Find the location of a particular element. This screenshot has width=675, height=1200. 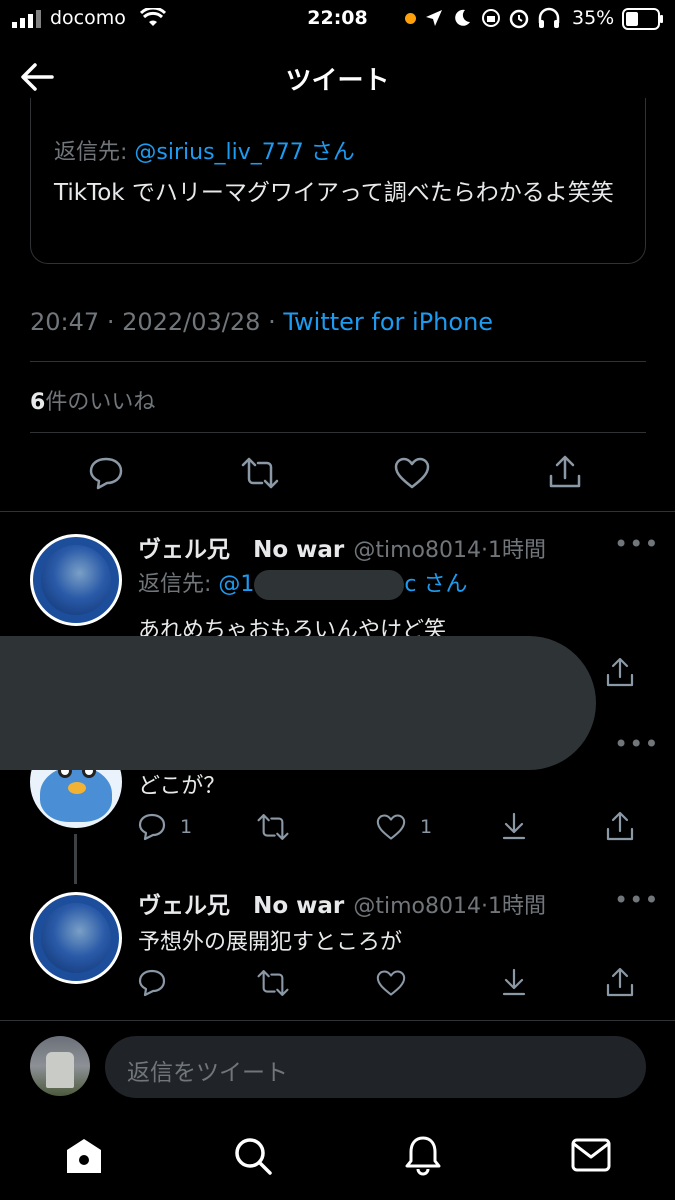

headphones-icon is located at coordinates (549, 17).